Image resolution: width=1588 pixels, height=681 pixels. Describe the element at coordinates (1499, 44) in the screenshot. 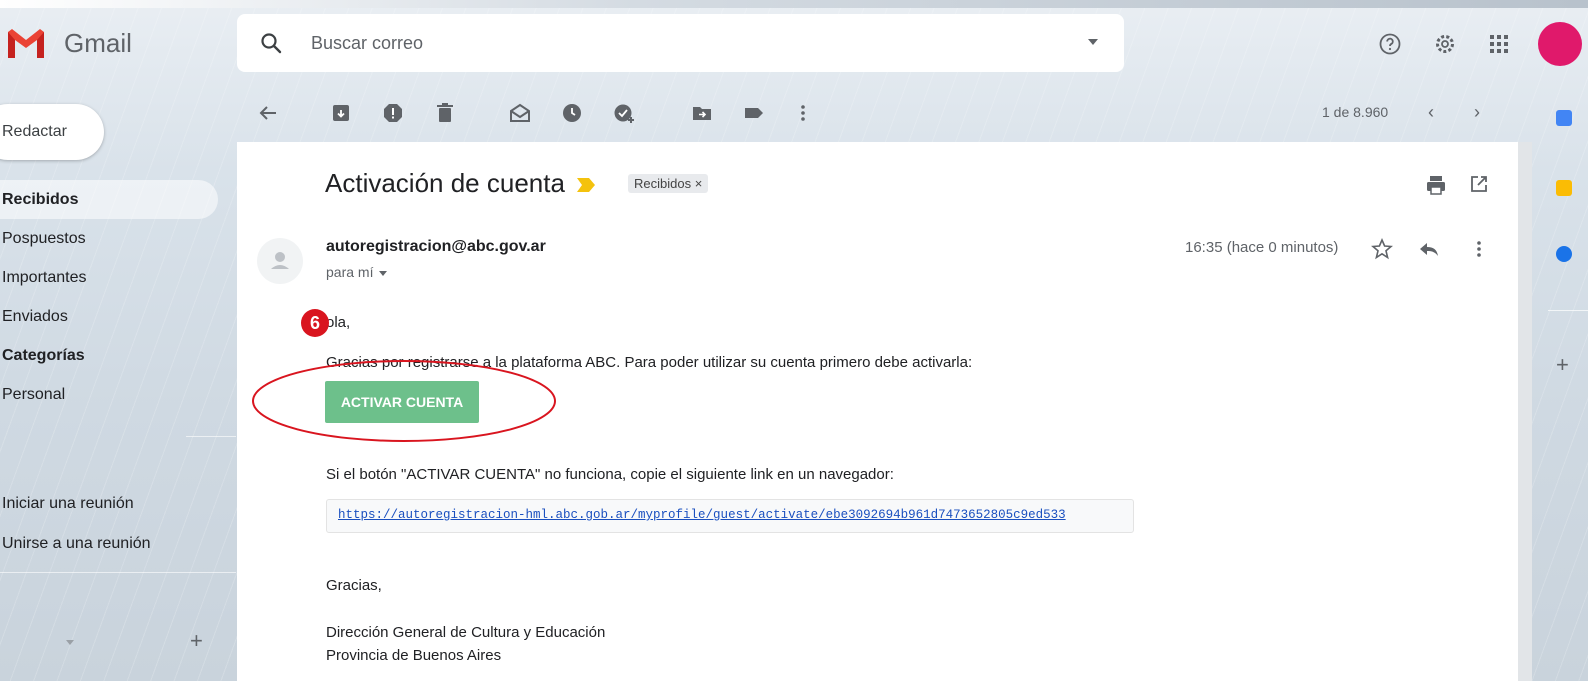

I see `apps-grid-icon` at that location.